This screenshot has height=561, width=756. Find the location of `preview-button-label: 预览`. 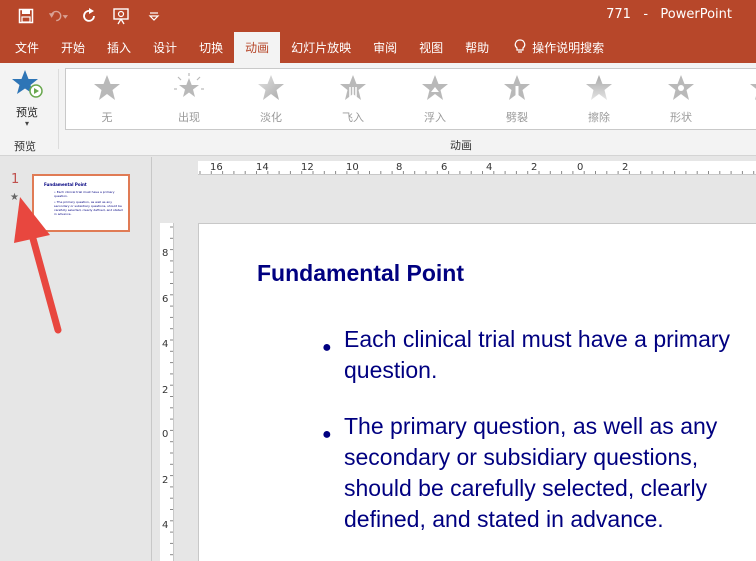

preview-button-label: 预览 is located at coordinates (27, 112).